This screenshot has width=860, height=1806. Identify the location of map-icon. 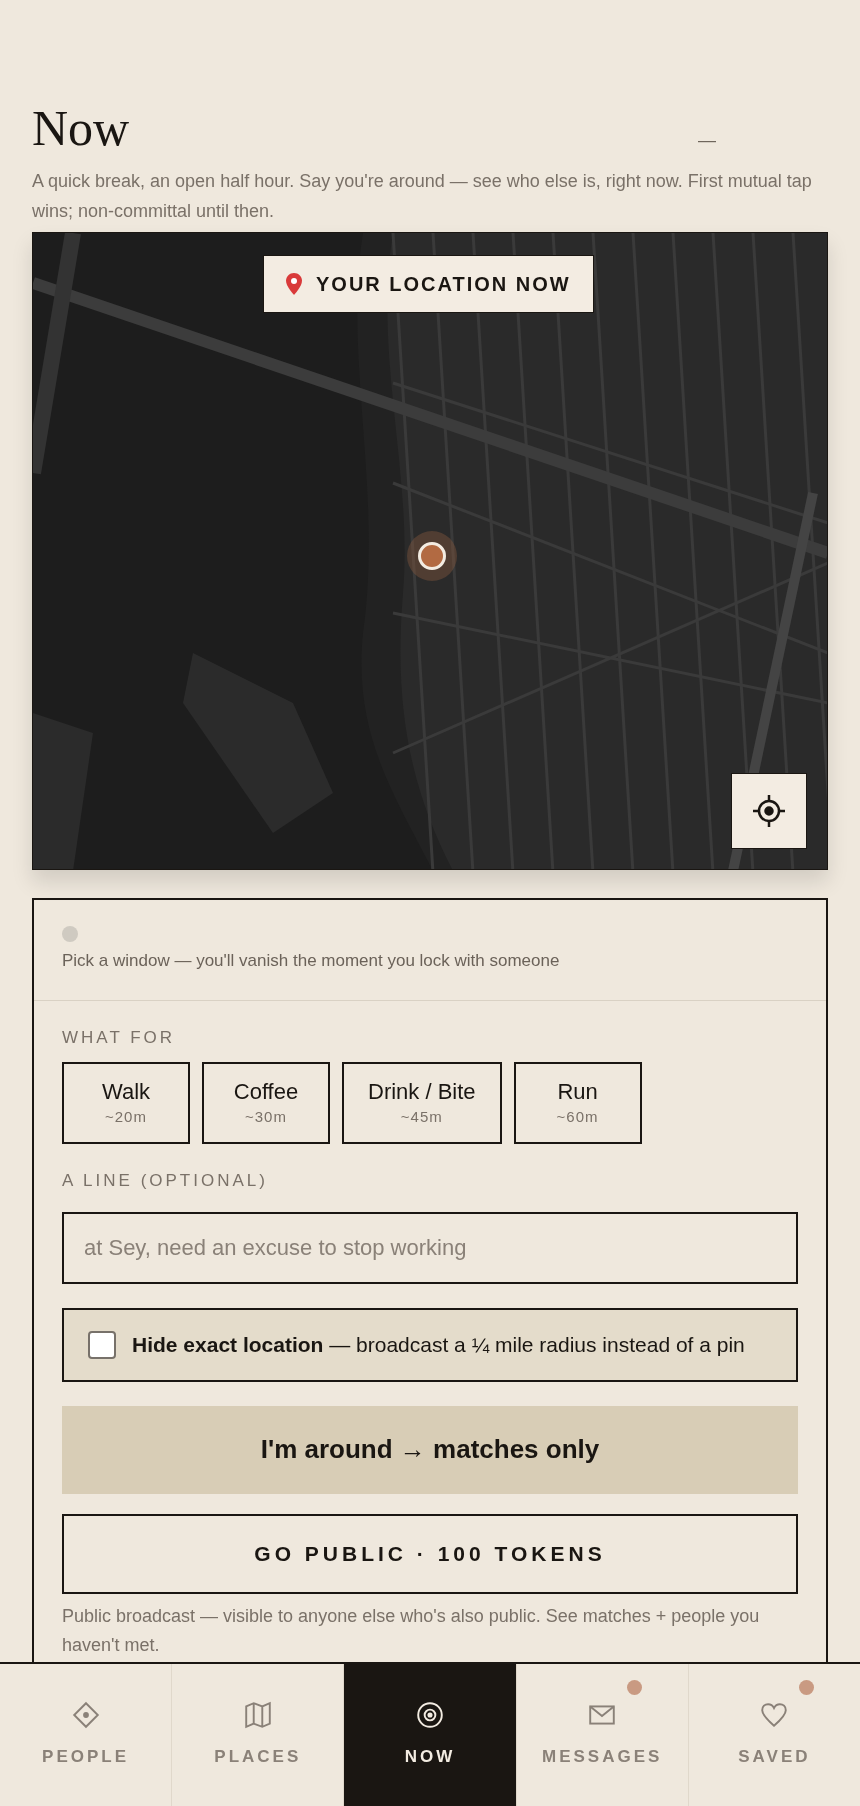
(257, 1715).